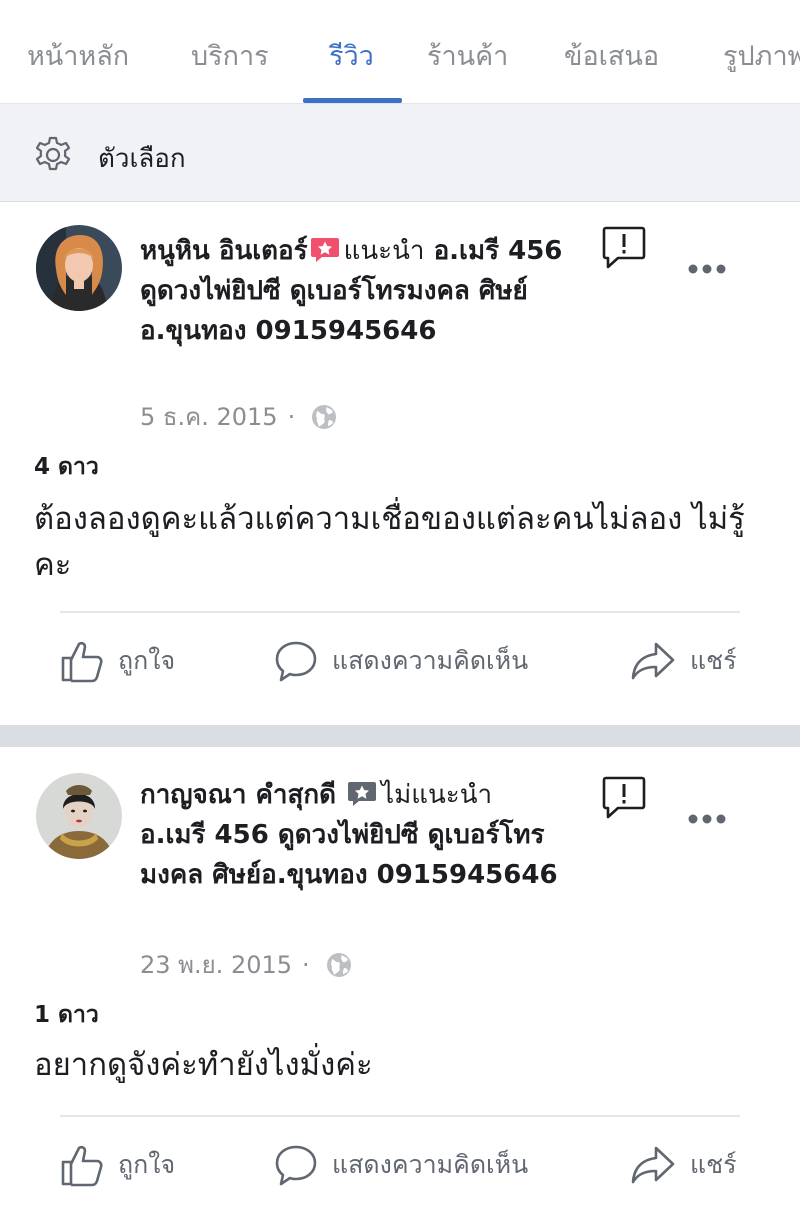 This screenshot has height=1229, width=800. What do you see at coordinates (400, 736) in the screenshot?
I see `review-separator` at bounding box center [400, 736].